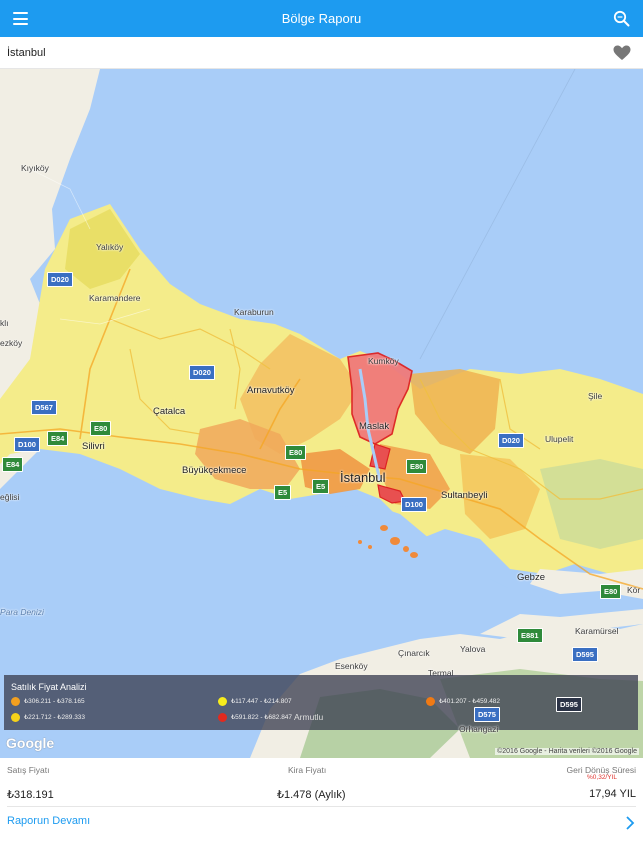 This screenshot has width=643, height=841. Describe the element at coordinates (262, 718) in the screenshot. I see `legend-label: ₺591.822 - ₺682.847` at that location.